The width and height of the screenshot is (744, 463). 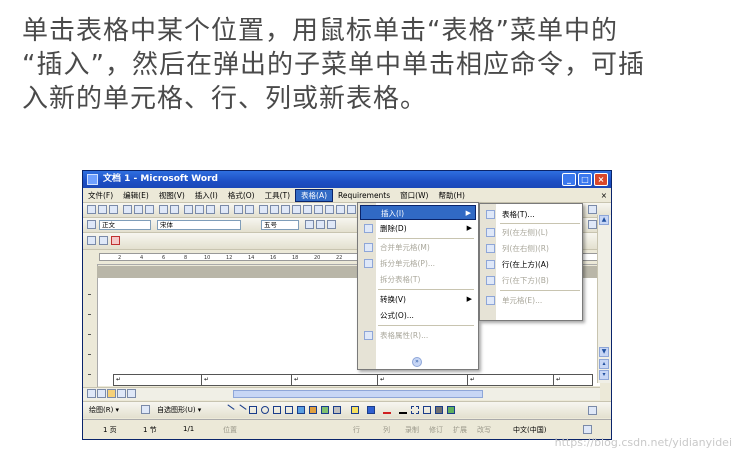 I want to click on status-track: 修订, so click(x=436, y=430).